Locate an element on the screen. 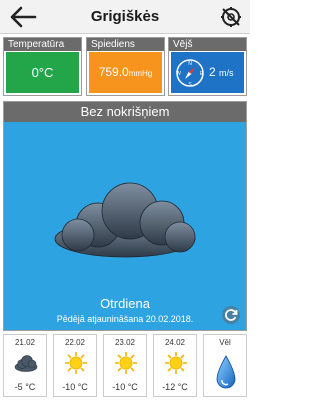 Image resolution: width=320 pixels, height=400 pixels. wind-body: N S W E 2 m/s is located at coordinates (207, 72).